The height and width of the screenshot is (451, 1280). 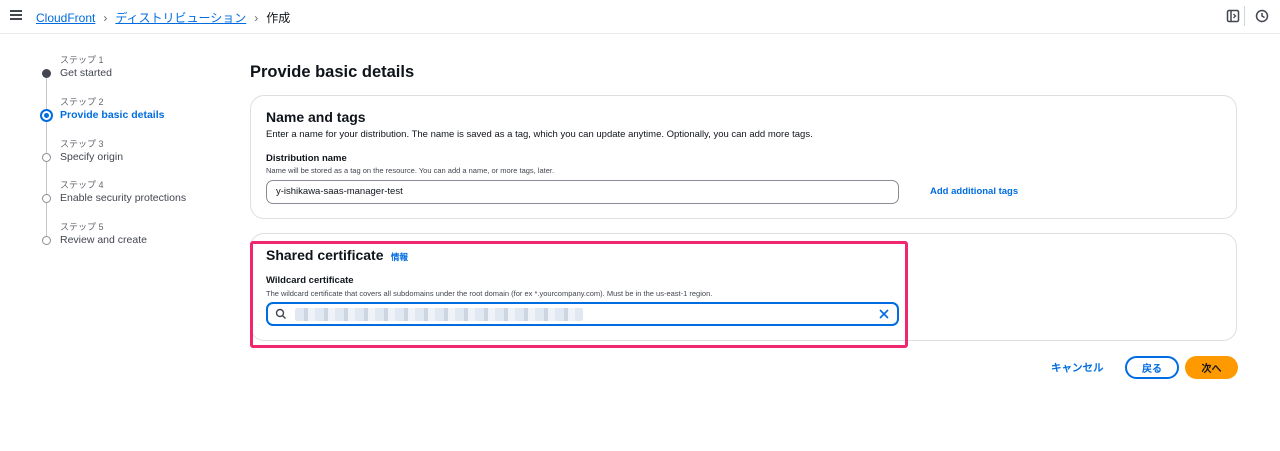 What do you see at coordinates (82, 102) in the screenshot?
I see `step-number: ステップ 2` at bounding box center [82, 102].